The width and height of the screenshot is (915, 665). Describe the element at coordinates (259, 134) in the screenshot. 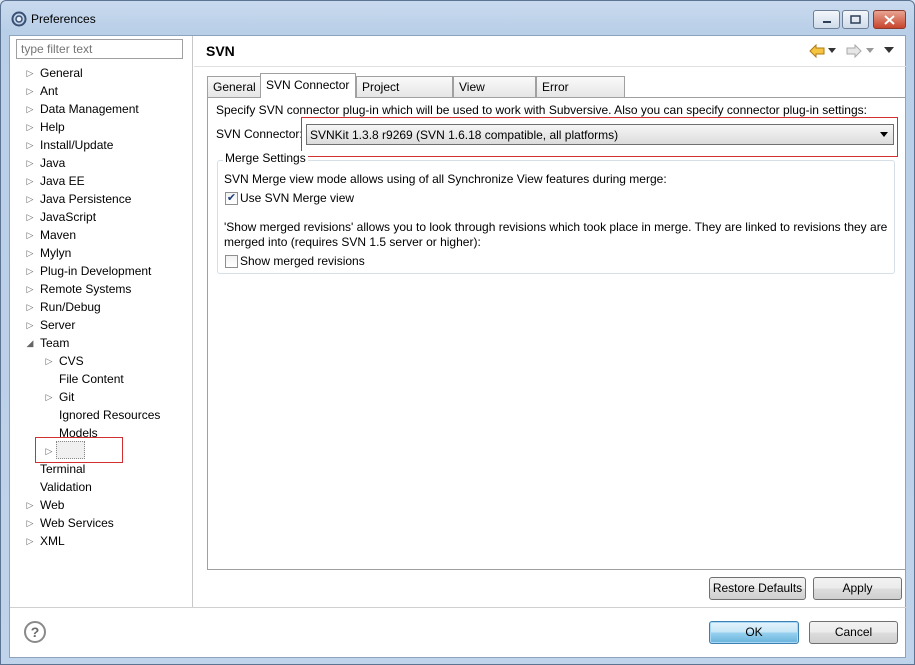

I see `connector-label: SVN Connector:` at that location.